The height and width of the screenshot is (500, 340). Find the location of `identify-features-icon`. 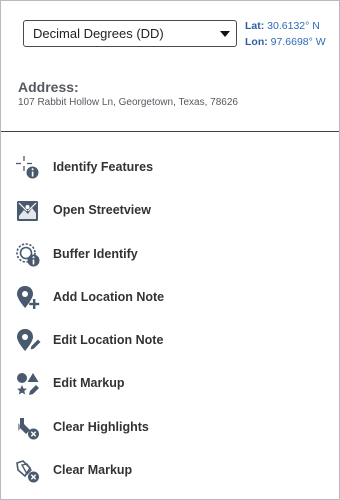

identify-features-icon is located at coordinates (28, 168).